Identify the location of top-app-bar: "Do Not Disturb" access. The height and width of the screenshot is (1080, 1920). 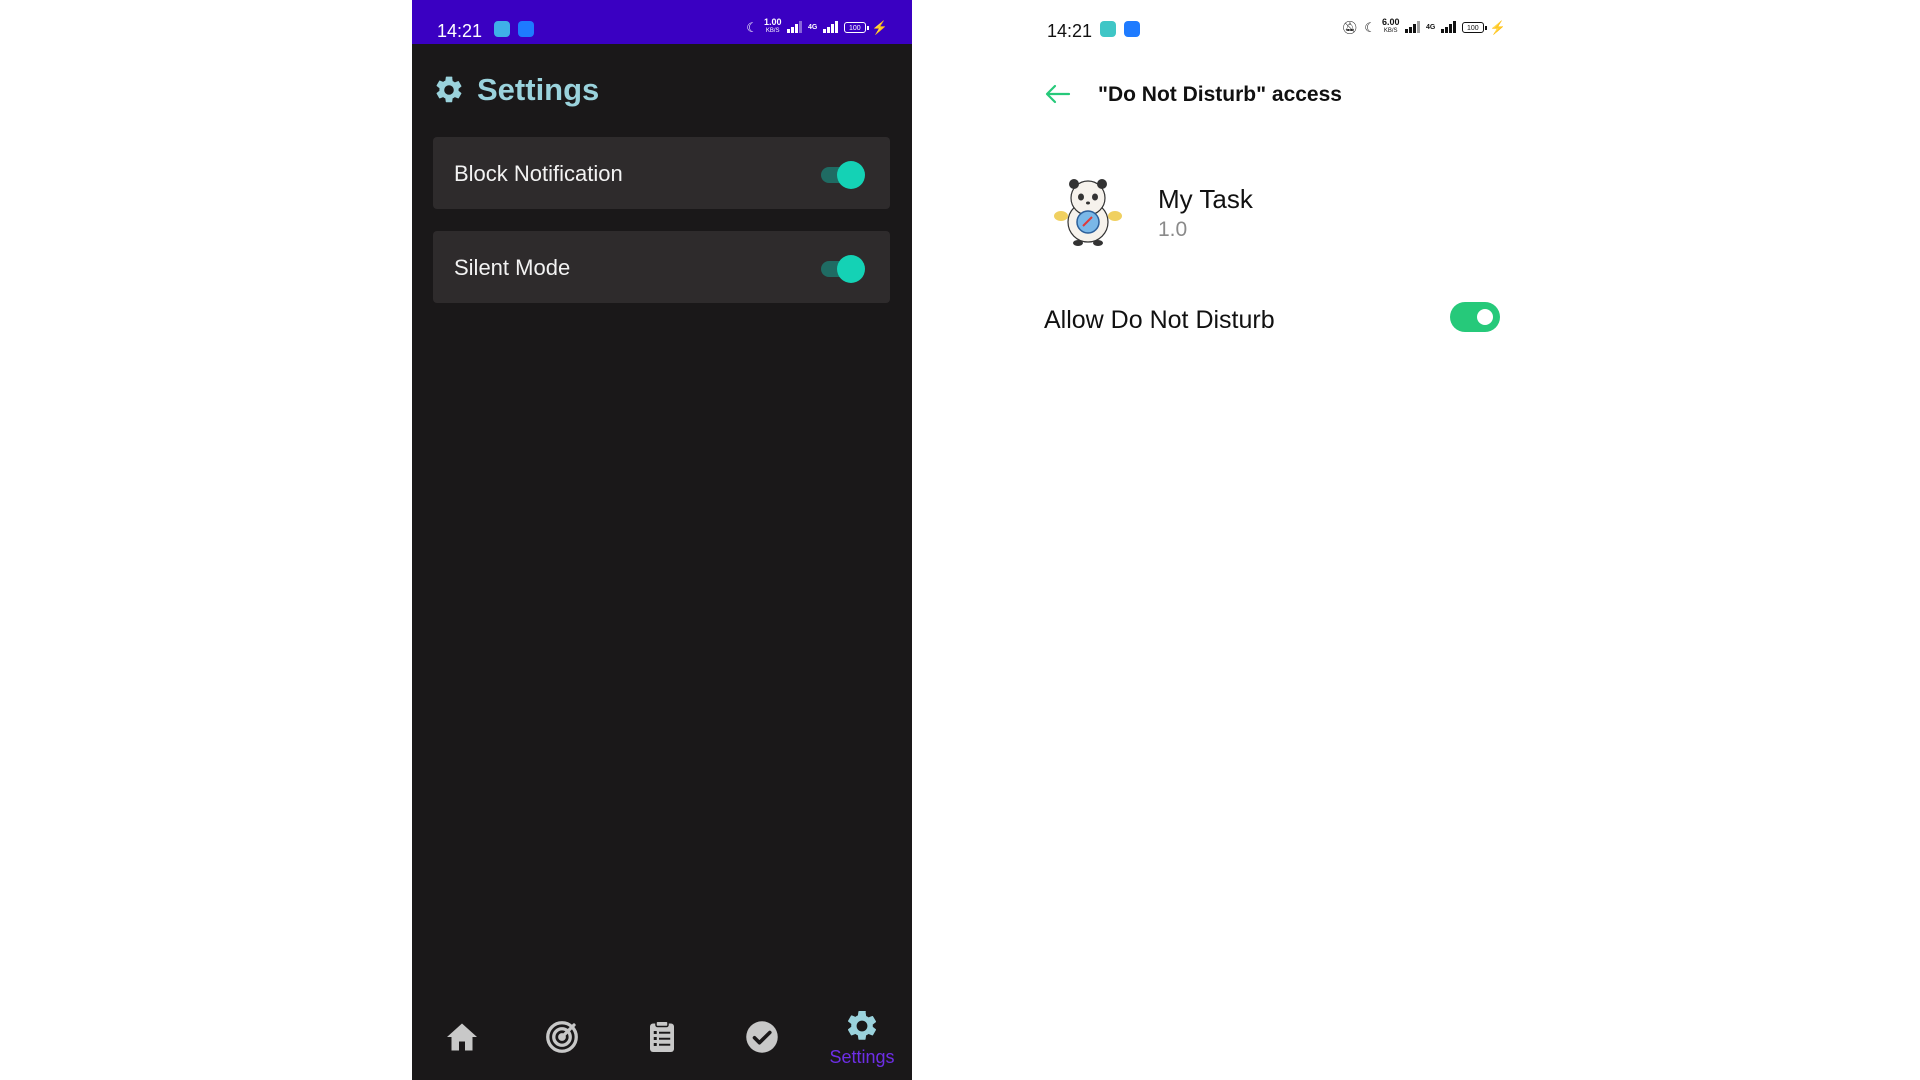
(1272, 94).